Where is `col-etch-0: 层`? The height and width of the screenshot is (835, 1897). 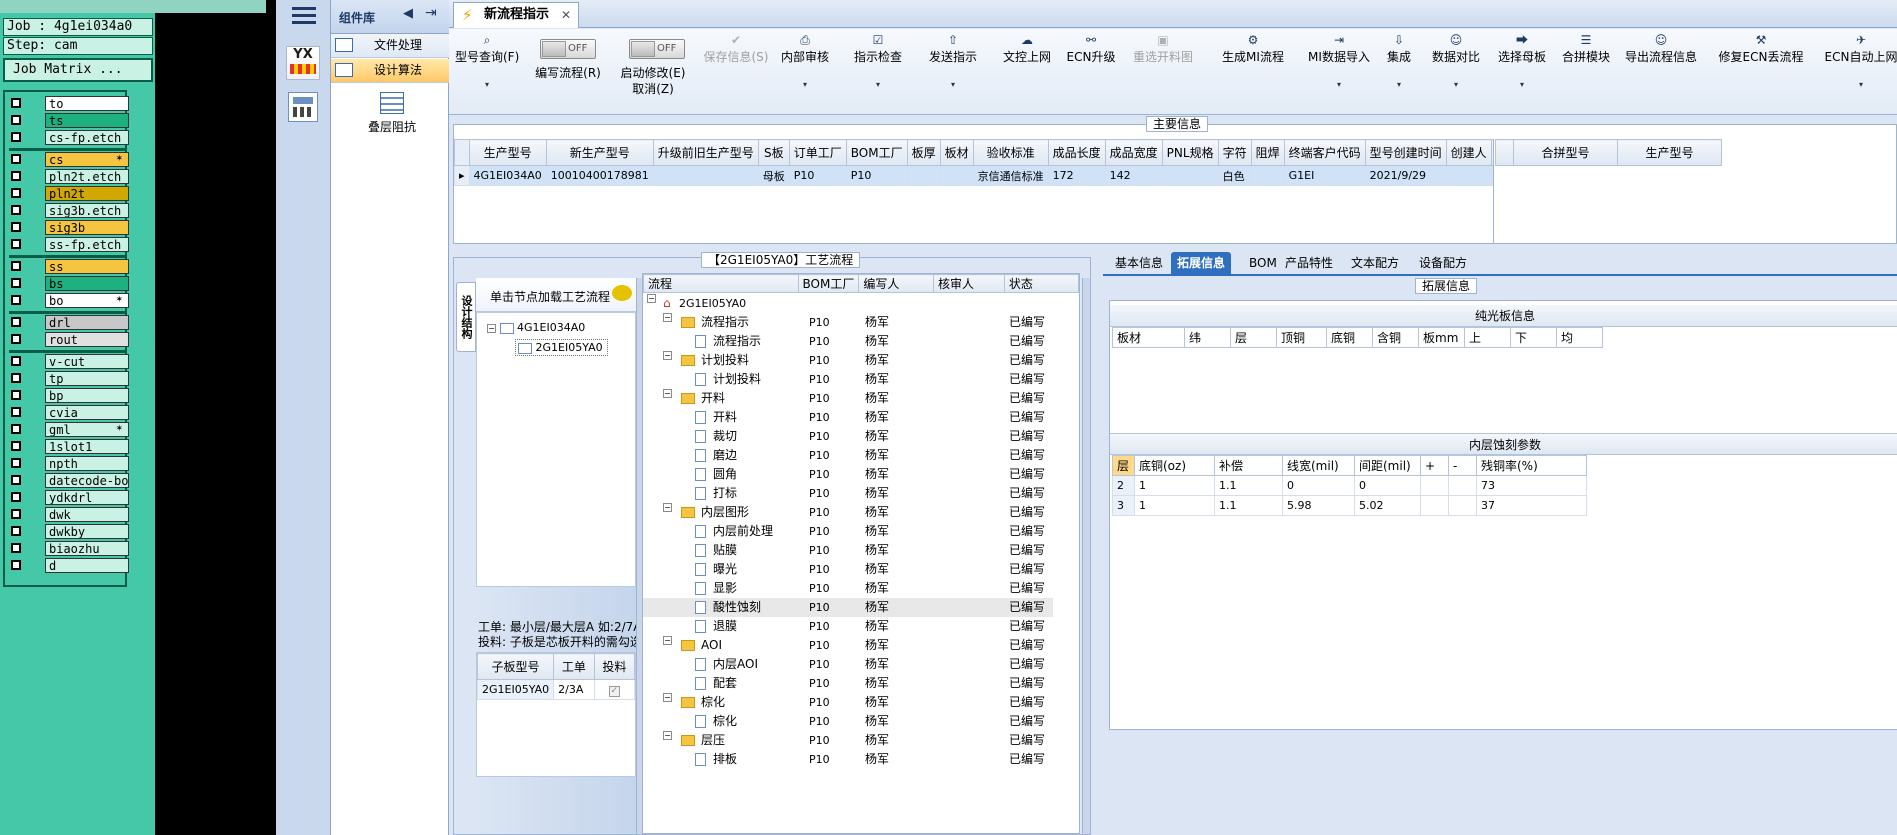
col-etch-0: 层 is located at coordinates (1123, 465).